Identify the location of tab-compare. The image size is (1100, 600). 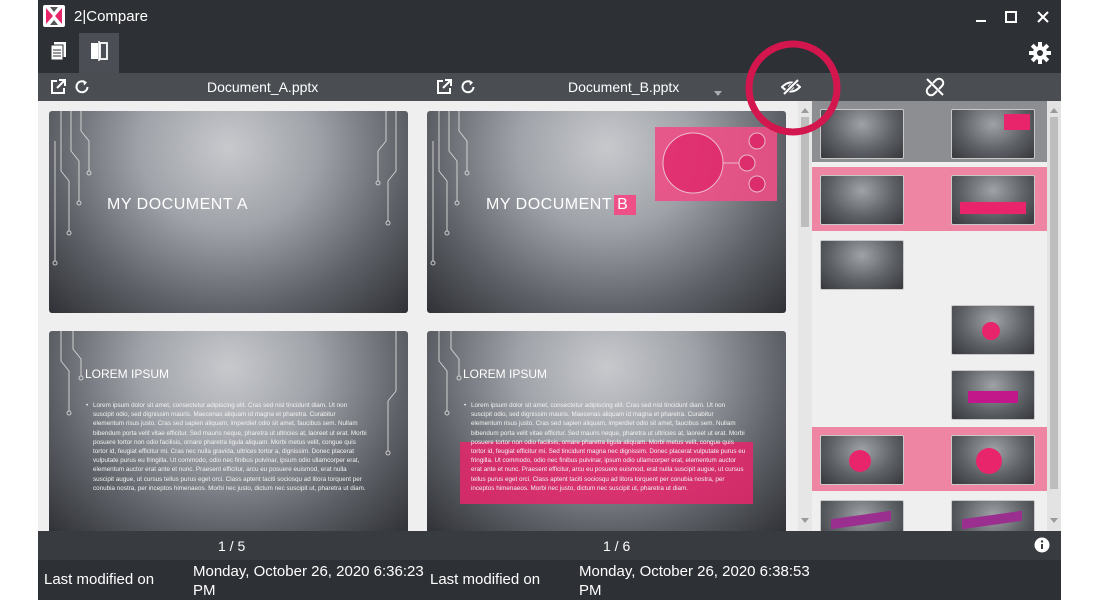
(99, 53).